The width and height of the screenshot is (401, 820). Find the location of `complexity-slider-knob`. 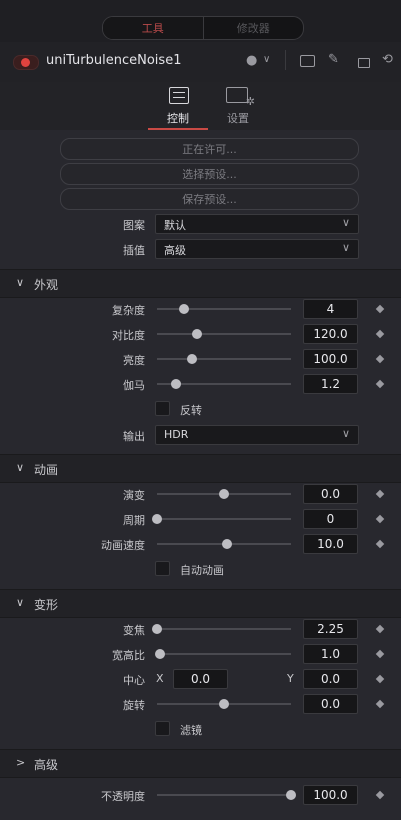

complexity-slider-knob is located at coordinates (183, 309).